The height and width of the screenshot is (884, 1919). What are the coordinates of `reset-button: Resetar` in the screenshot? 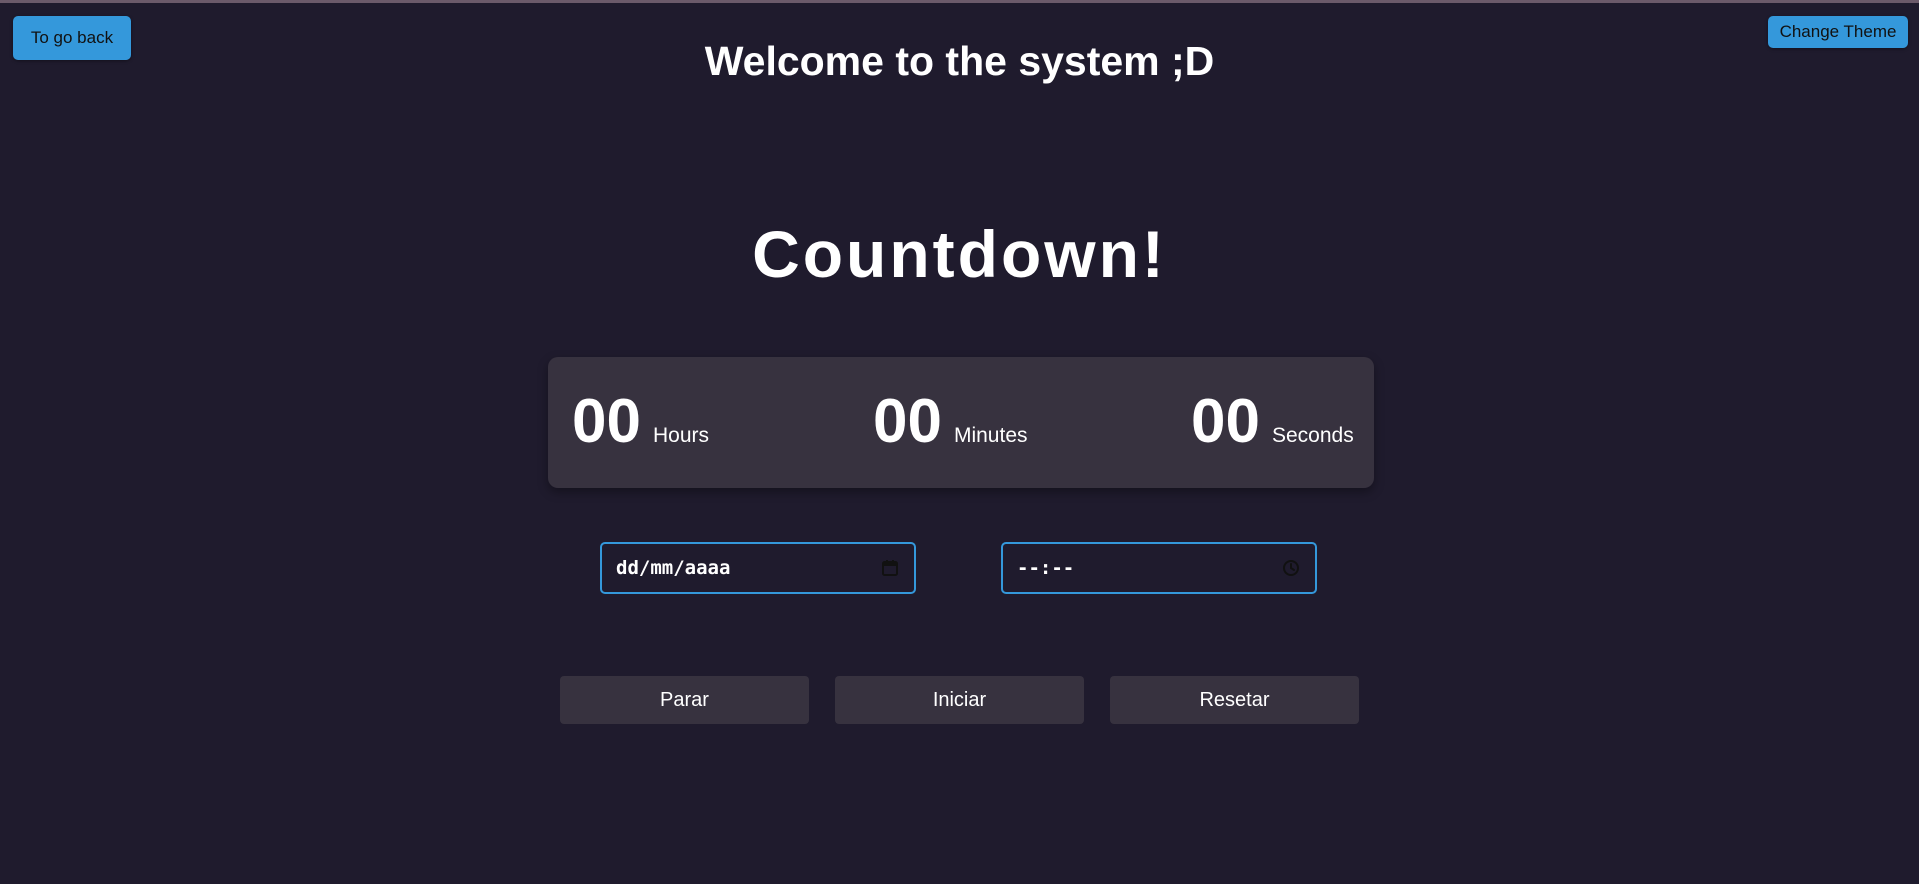 It's located at (1234, 700).